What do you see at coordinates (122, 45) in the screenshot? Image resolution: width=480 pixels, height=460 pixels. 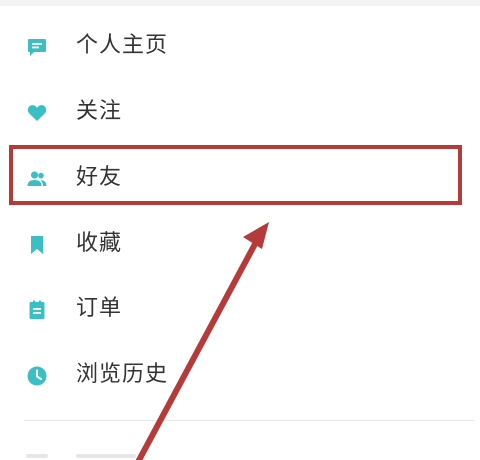 I see `menu-item-label: 个人主页` at bounding box center [122, 45].